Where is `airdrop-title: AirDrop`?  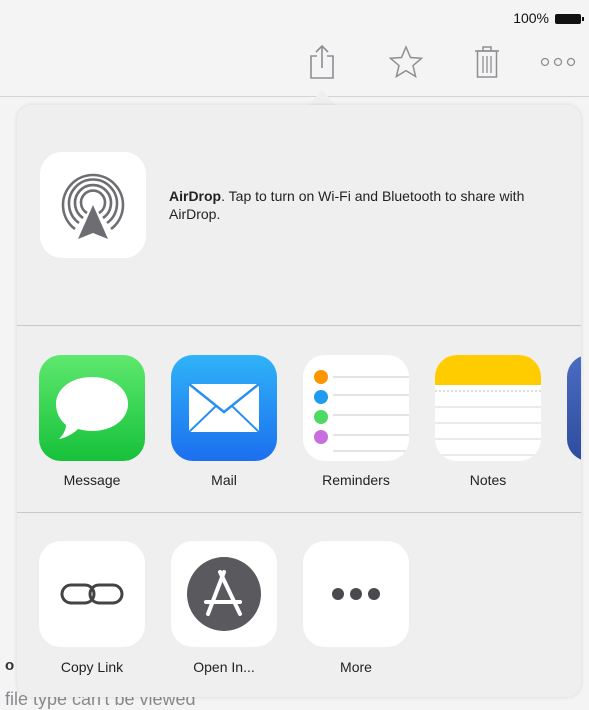 airdrop-title: AirDrop is located at coordinates (195, 196).